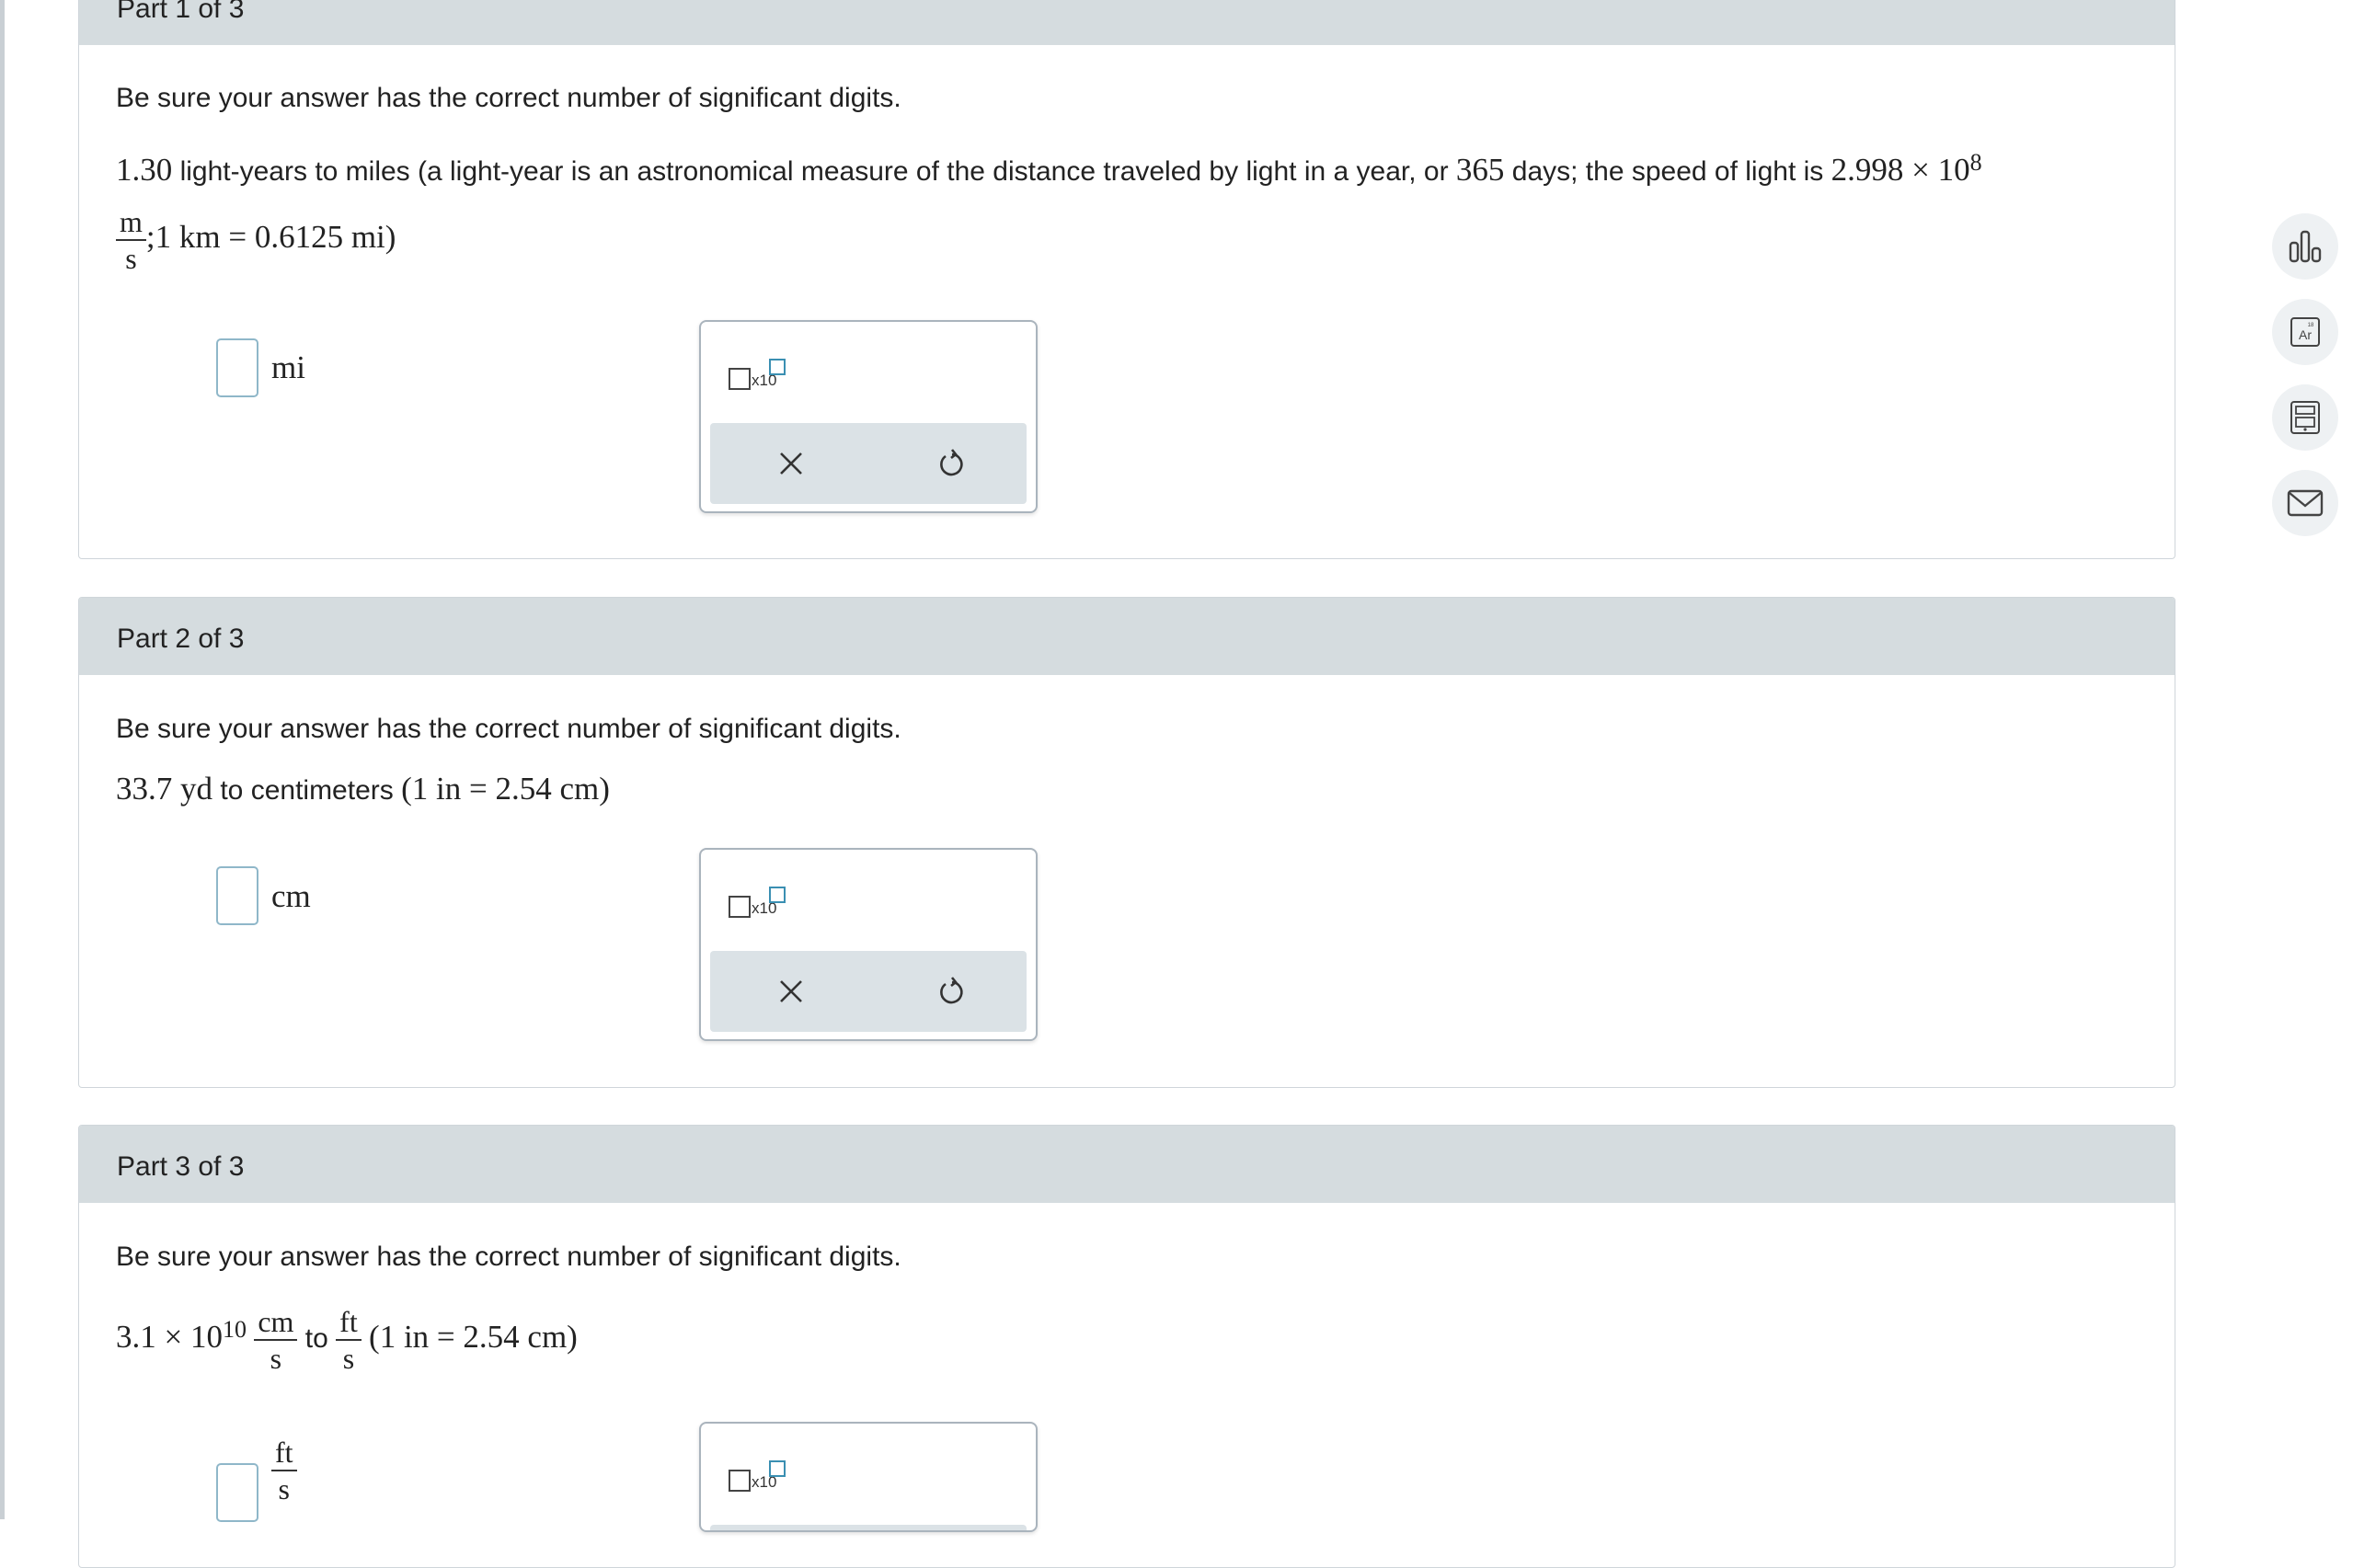  Describe the element at coordinates (316, 1338) in the screenshot. I see `q3-to: to` at that location.